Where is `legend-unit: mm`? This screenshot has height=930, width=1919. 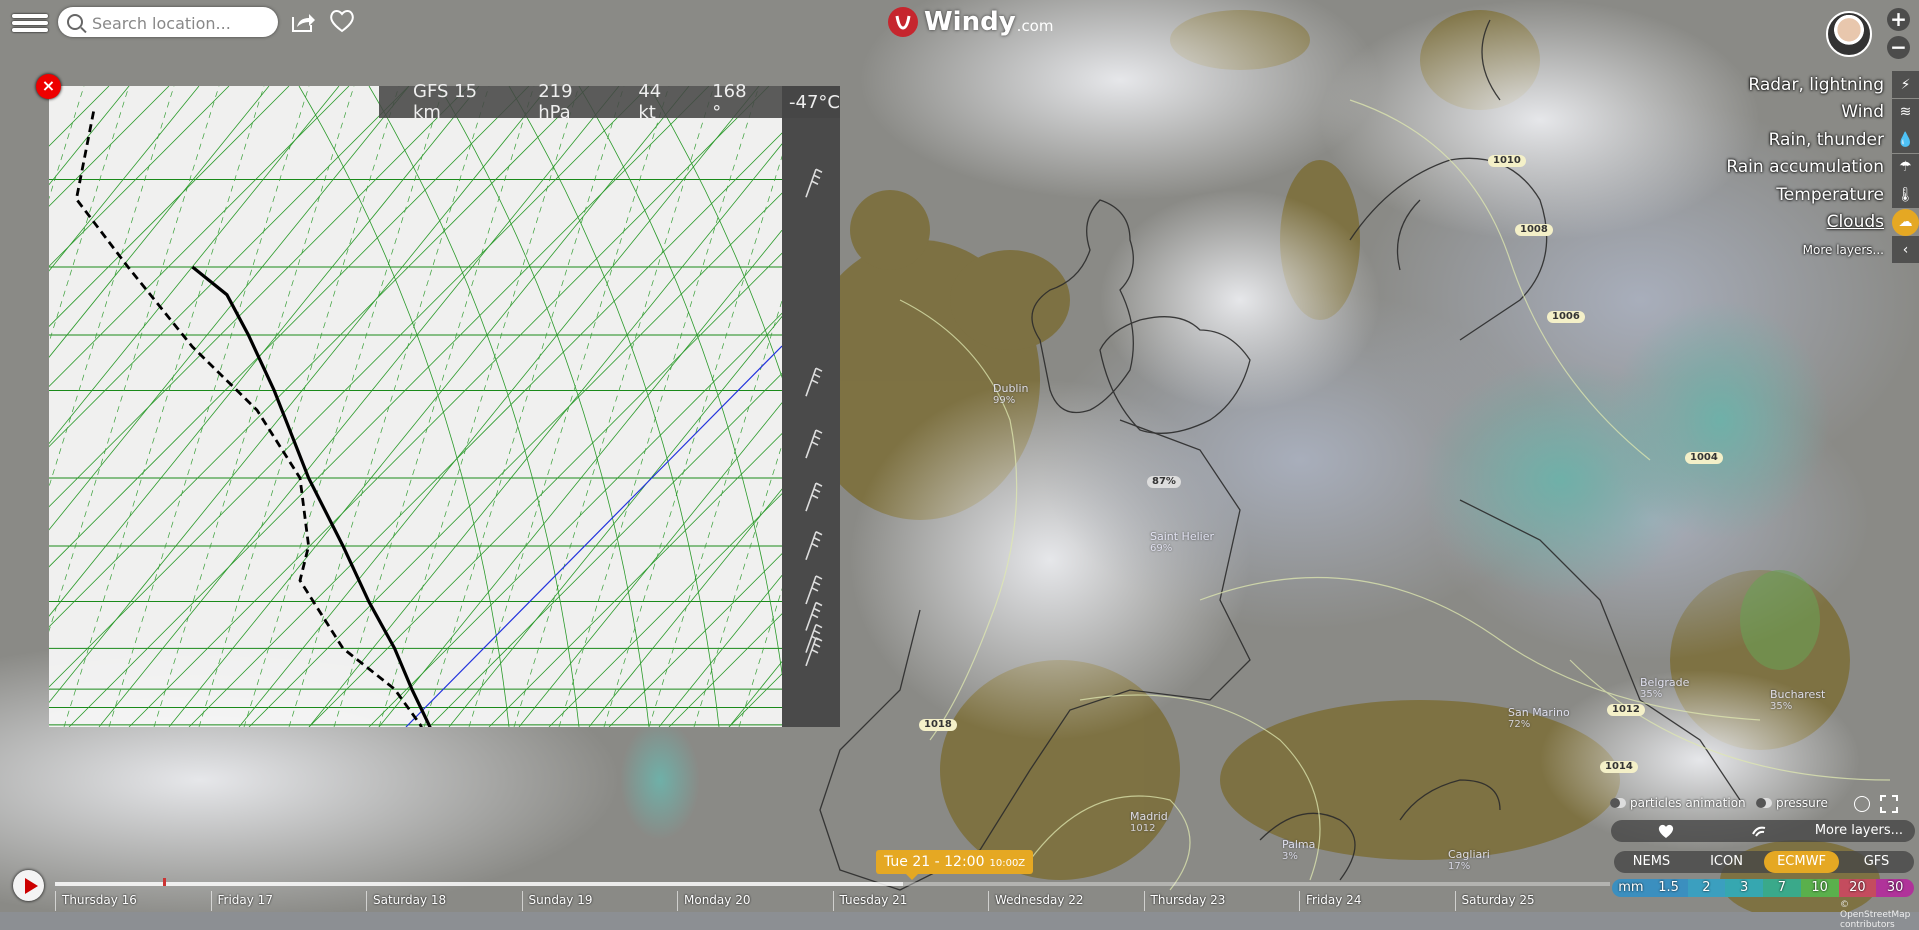
legend-unit: mm is located at coordinates (1631, 888).